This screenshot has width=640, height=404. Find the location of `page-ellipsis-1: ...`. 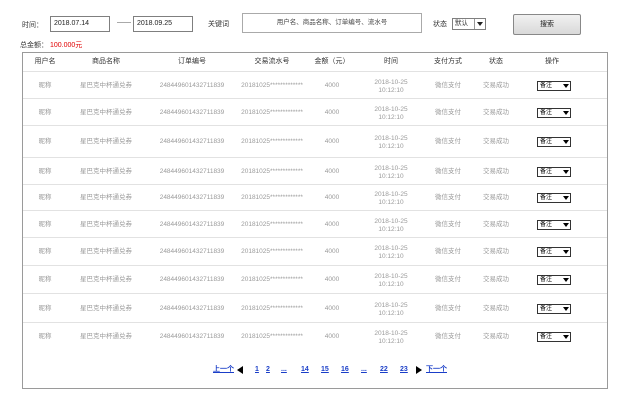

page-ellipsis-1: ... is located at coordinates (284, 369).